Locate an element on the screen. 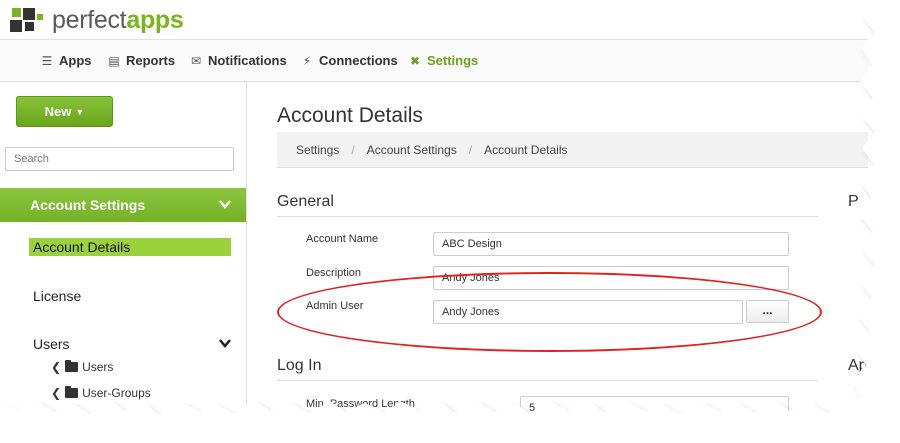 Image resolution: width=900 pixels, height=443 pixels. breadcrumb-item: Account Settings is located at coordinates (412, 150).